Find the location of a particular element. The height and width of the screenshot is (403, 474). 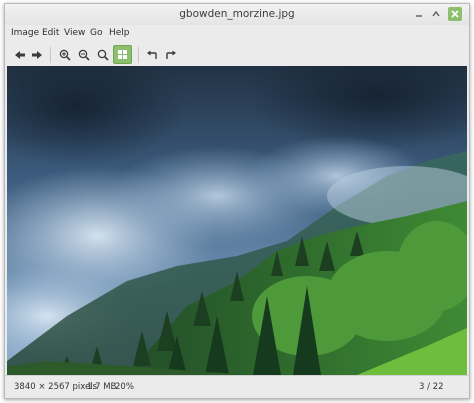

back-icon is located at coordinates (20, 55).